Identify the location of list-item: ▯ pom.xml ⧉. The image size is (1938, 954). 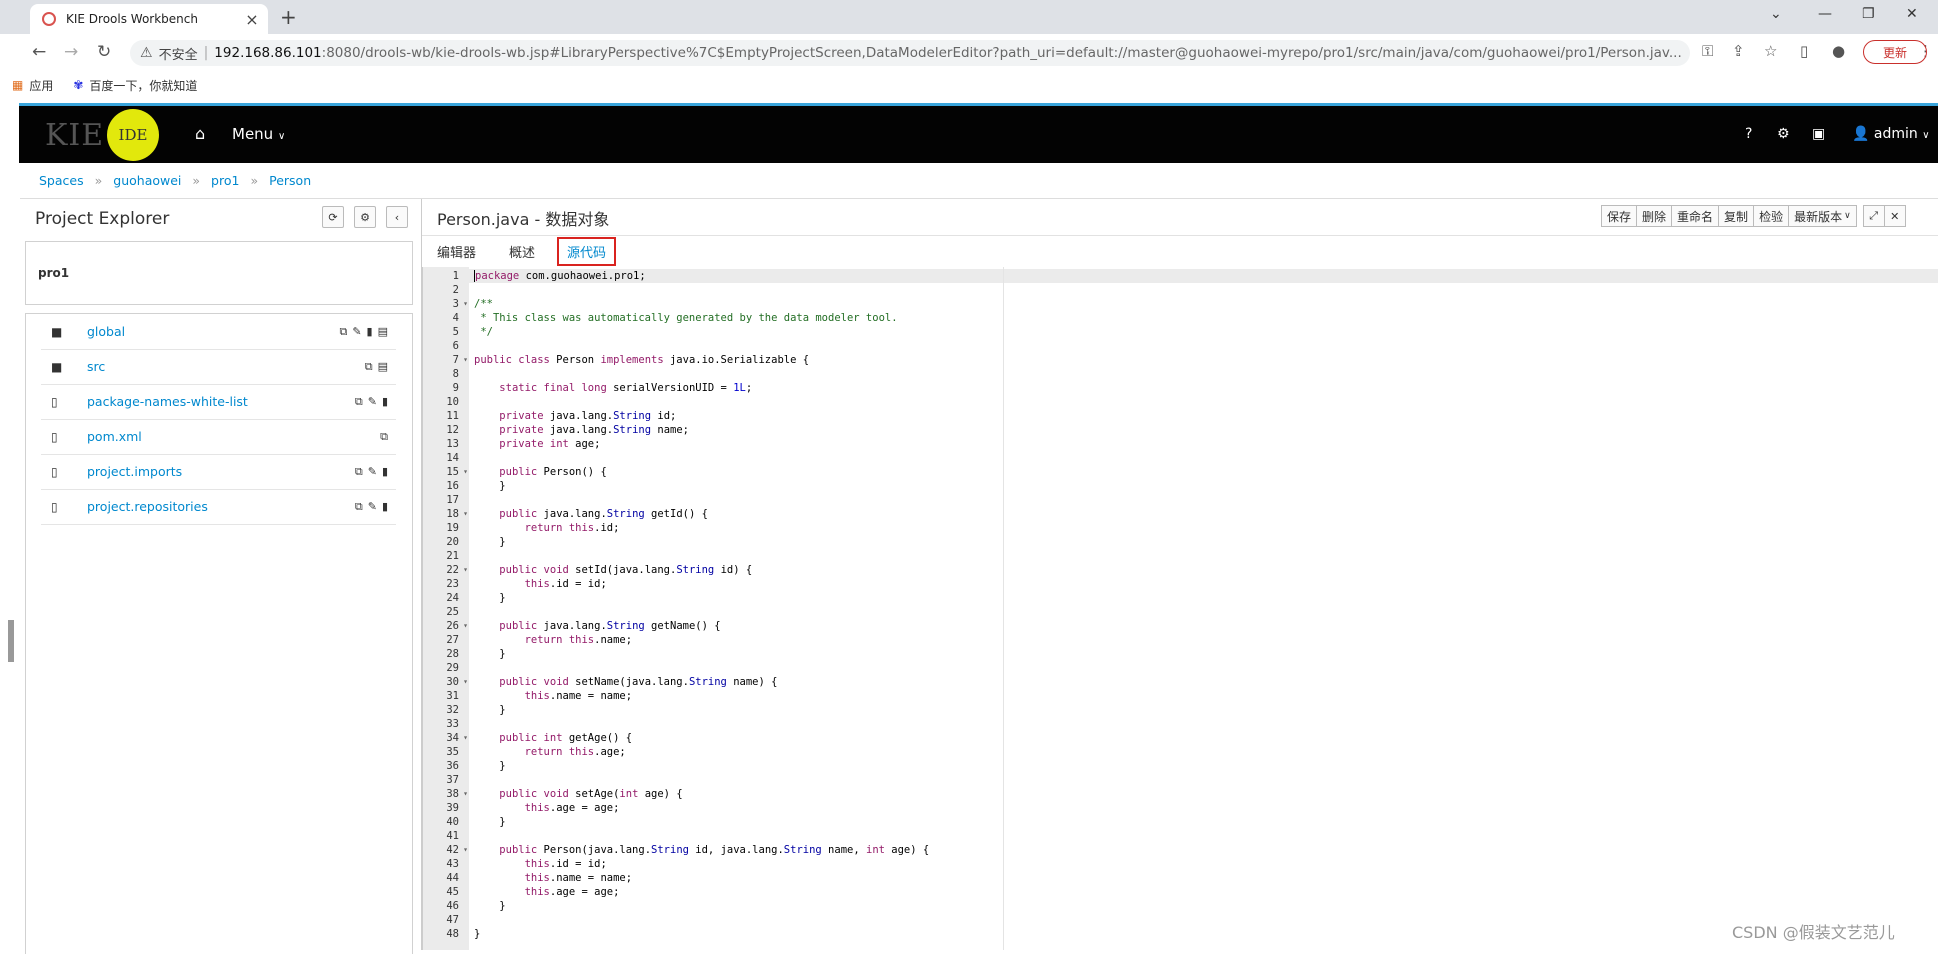
(218, 437).